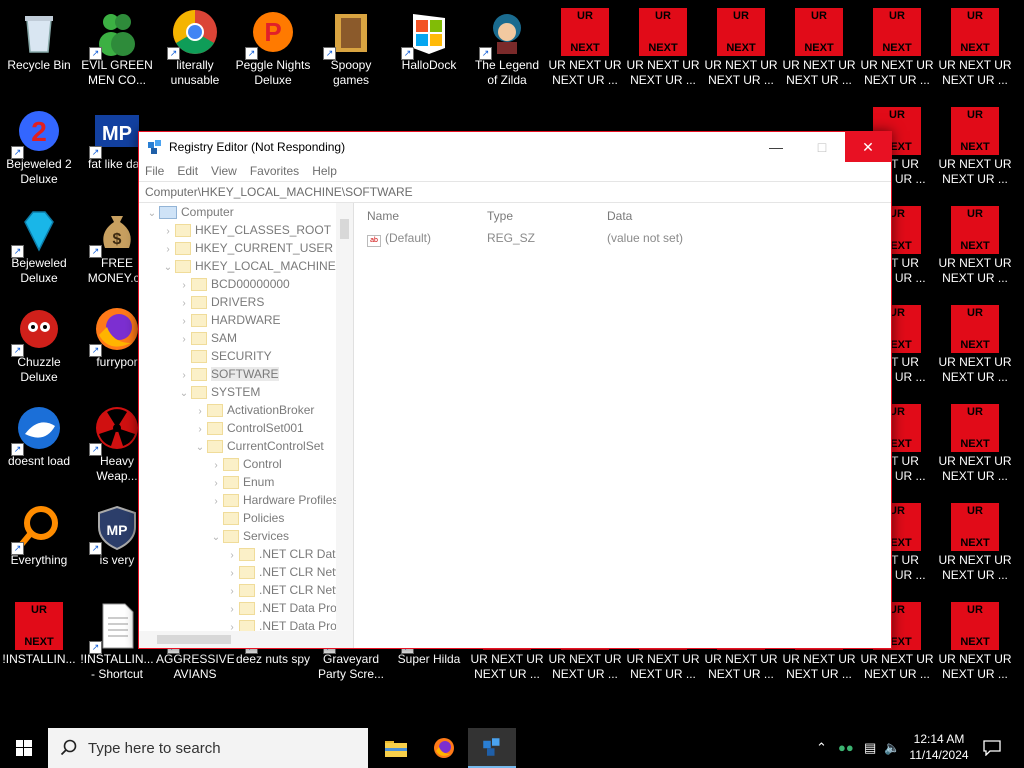 The height and width of the screenshot is (768, 1024). Describe the element at coordinates (195, 49) in the screenshot. I see `desktop-icon: ↗ literally unusable` at that location.